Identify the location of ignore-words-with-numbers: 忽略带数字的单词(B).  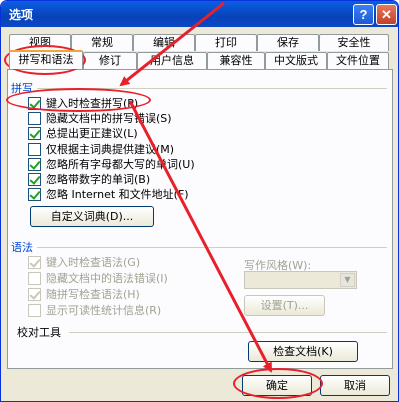
(89, 179).